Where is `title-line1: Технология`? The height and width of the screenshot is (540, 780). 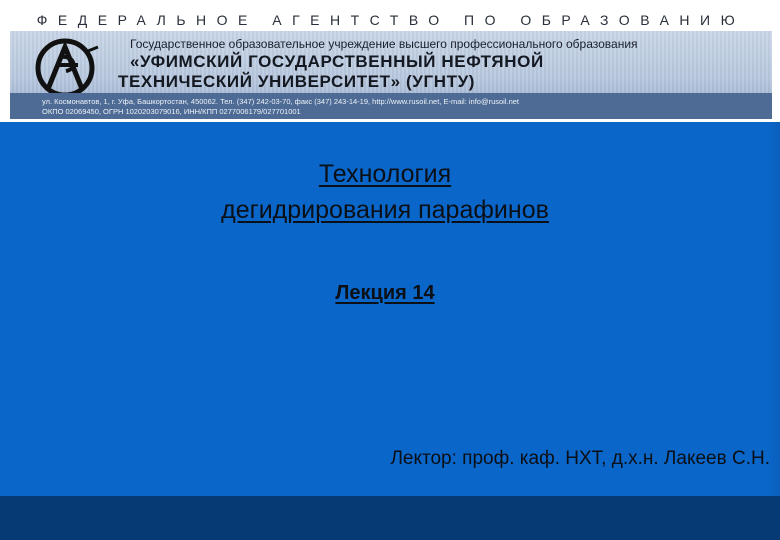 title-line1: Технология is located at coordinates (385, 174).